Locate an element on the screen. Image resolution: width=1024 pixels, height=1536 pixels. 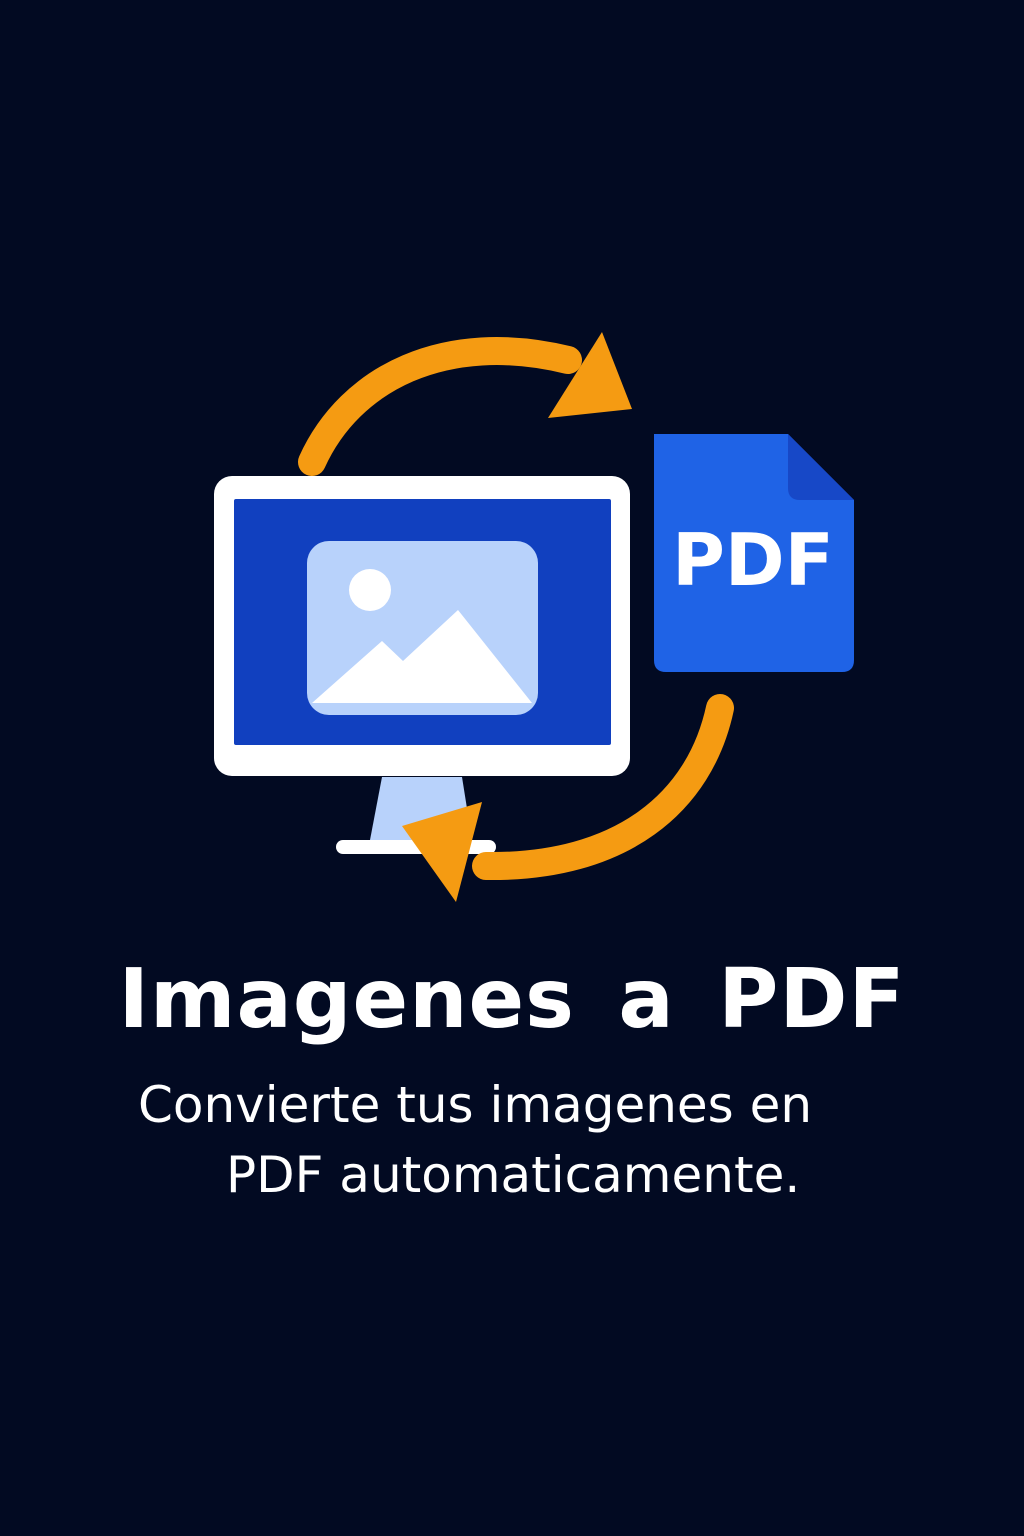
curved-arrow-right-icon is located at coordinates (465, 404).